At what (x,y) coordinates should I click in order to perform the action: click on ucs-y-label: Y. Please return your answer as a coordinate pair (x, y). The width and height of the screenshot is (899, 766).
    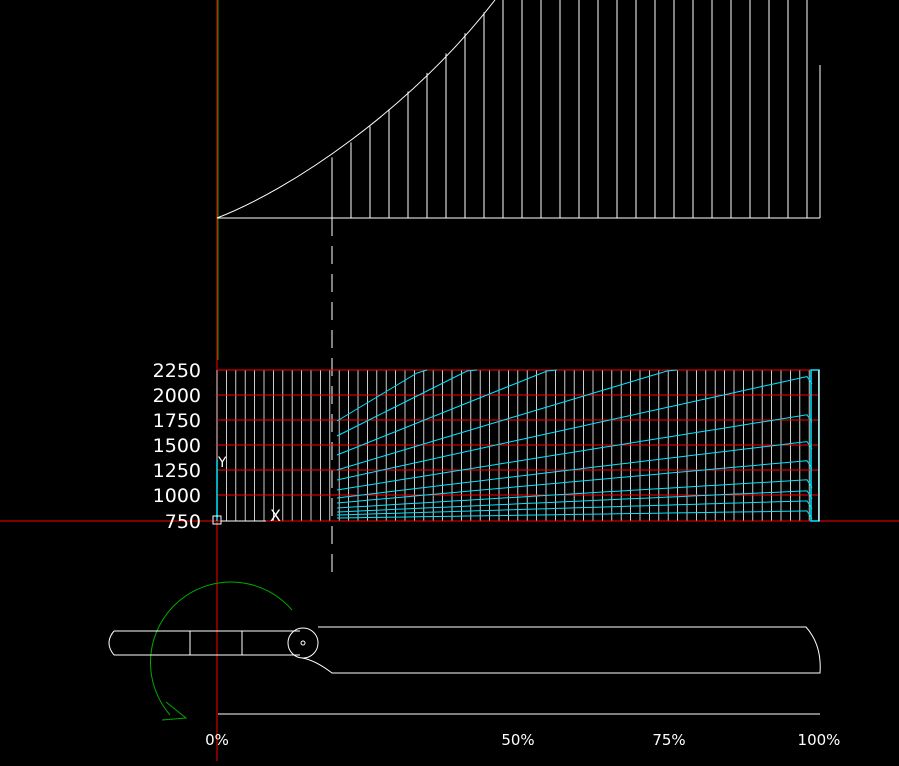
    Looking at the image, I should click on (222, 463).